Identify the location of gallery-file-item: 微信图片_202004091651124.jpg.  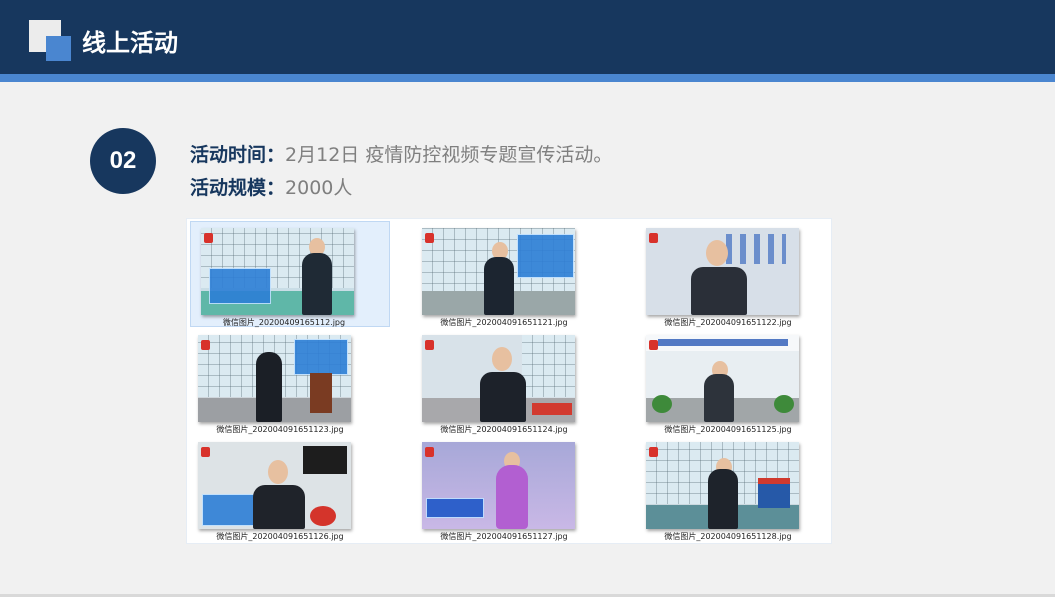
(511, 381).